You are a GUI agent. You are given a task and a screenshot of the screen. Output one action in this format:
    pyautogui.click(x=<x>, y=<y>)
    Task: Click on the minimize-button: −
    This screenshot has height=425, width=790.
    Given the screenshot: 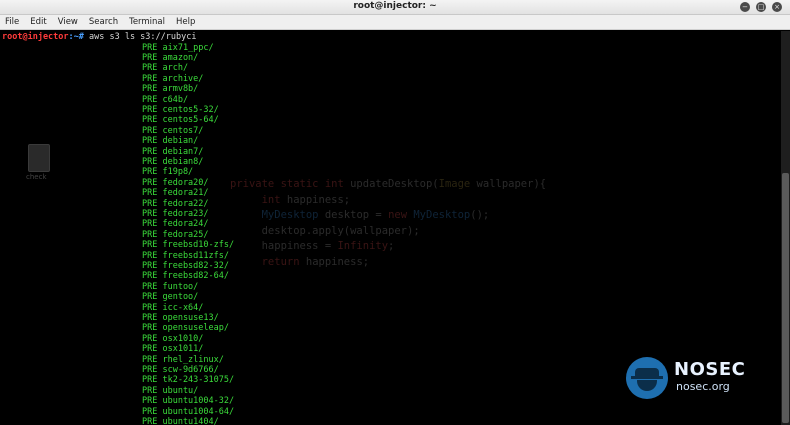 What is the action you would take?
    pyautogui.click(x=745, y=7)
    